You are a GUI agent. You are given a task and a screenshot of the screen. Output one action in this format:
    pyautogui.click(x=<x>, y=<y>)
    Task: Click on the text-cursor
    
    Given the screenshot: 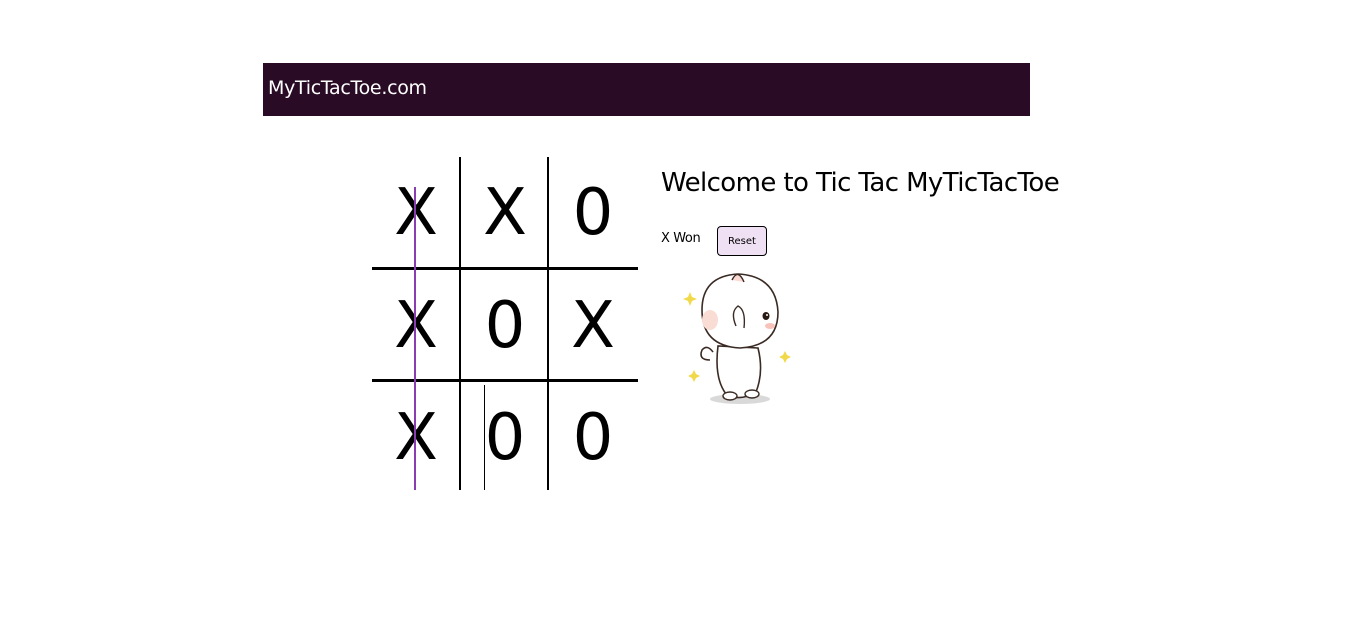 What is the action you would take?
    pyautogui.click(x=484, y=437)
    